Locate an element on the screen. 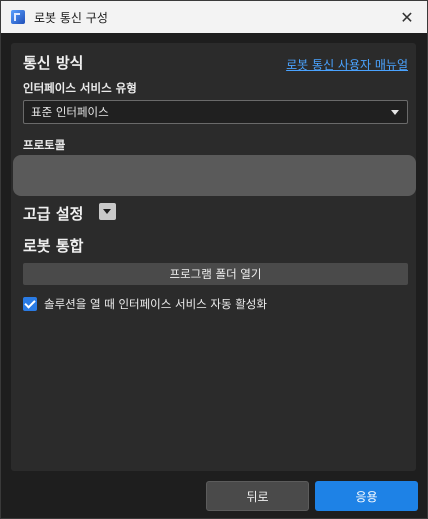 The width and height of the screenshot is (428, 519). service-type-value: 표준 인터페이스 is located at coordinates (70, 112).